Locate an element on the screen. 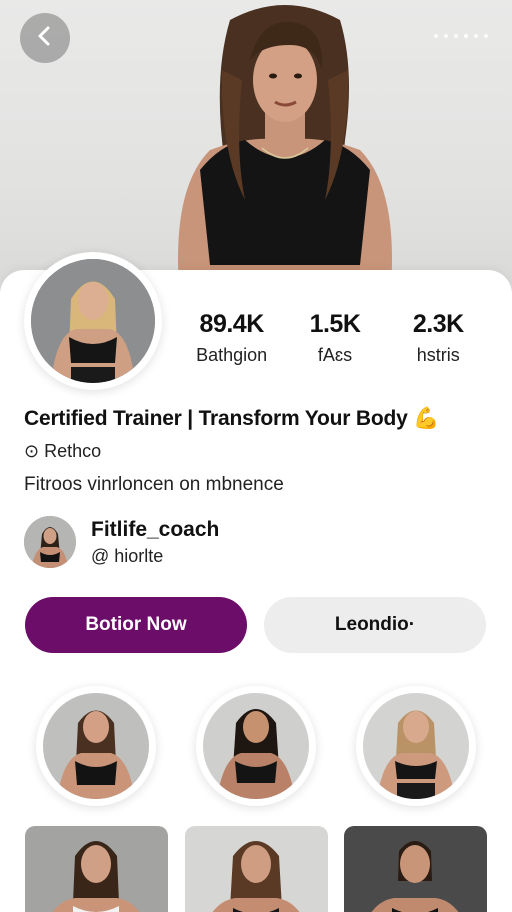 The image size is (512, 912). headline-text: Certified Trainer | Transform Your Body is located at coordinates (216, 418).